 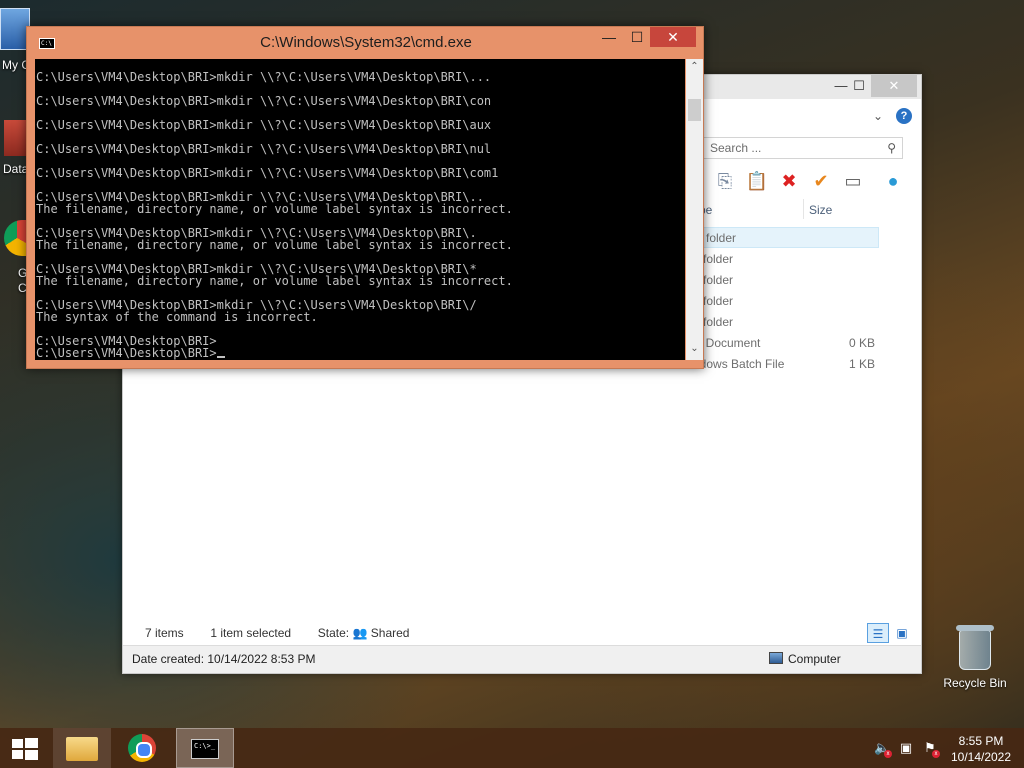 What do you see at coordinates (694, 110) in the screenshot?
I see `scrollbar-thumb` at bounding box center [694, 110].